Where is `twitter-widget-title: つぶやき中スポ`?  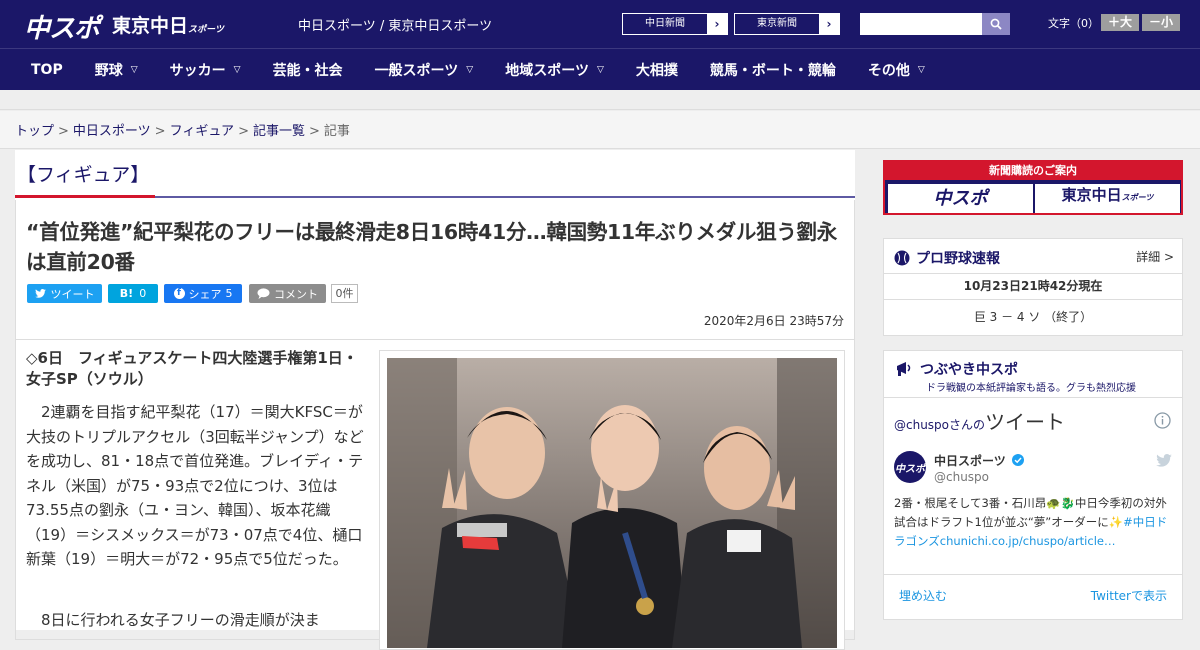 twitter-widget-title: つぶやき中スポ is located at coordinates (956, 369).